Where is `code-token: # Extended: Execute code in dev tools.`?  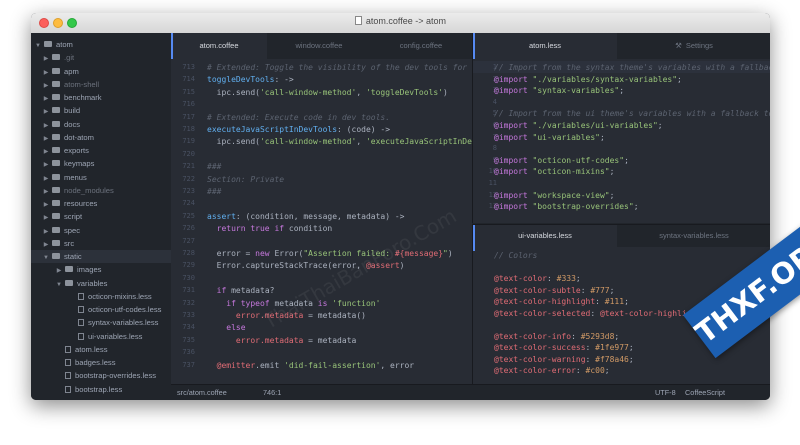 code-token: # Extended: Execute code in dev tools. is located at coordinates (299, 117).